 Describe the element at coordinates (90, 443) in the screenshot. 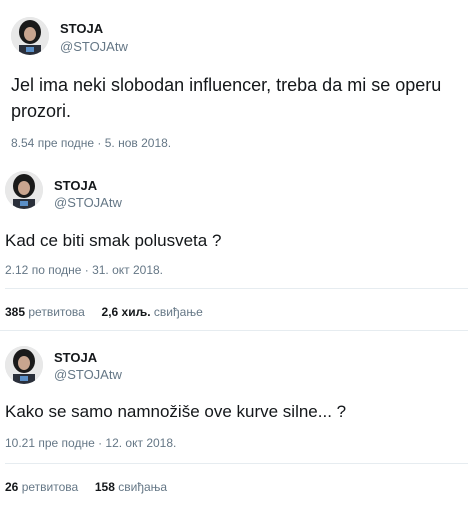

I see `tweet-timestamp: 10.21 пре подне · 12. окт 2018.` at that location.